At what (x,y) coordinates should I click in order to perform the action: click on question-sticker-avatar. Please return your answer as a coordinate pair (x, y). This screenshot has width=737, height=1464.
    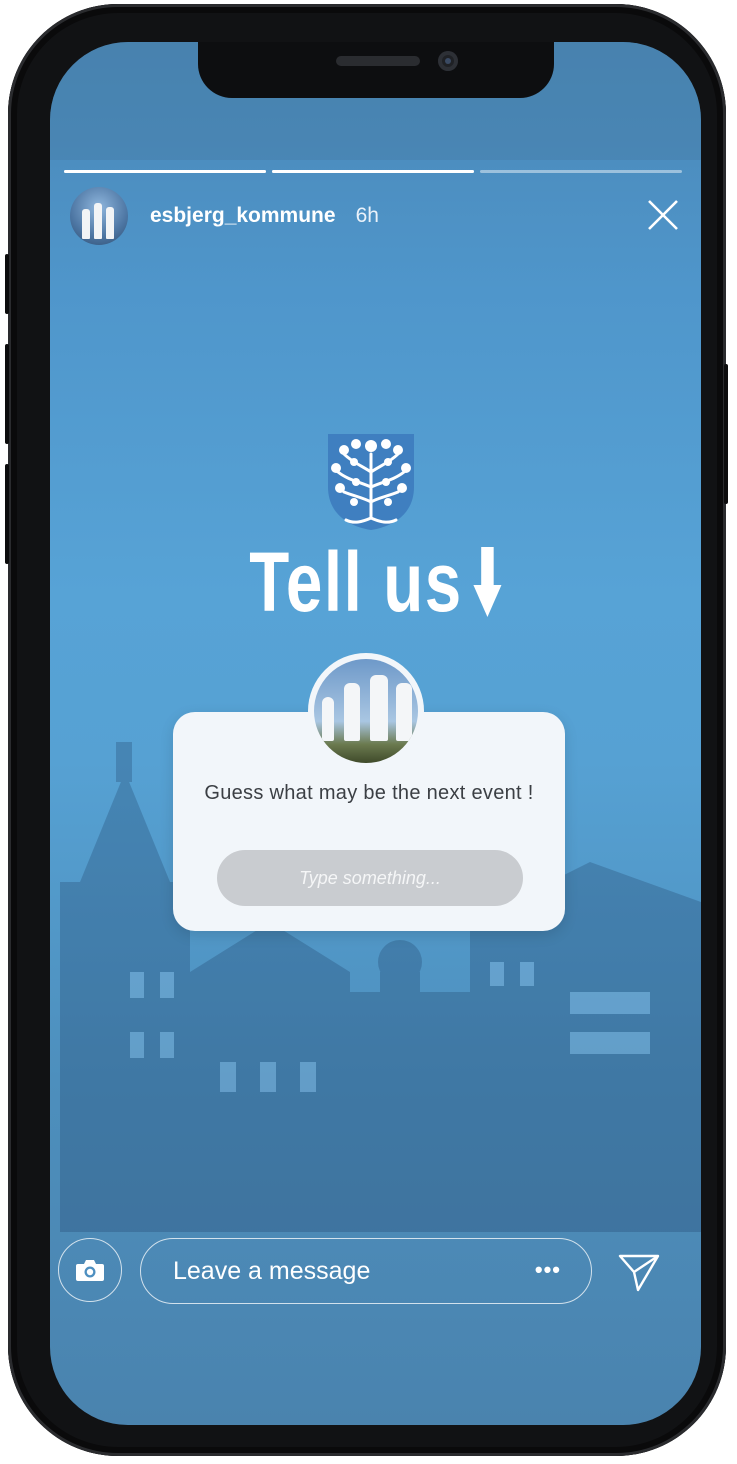
    Looking at the image, I should click on (366, 711).